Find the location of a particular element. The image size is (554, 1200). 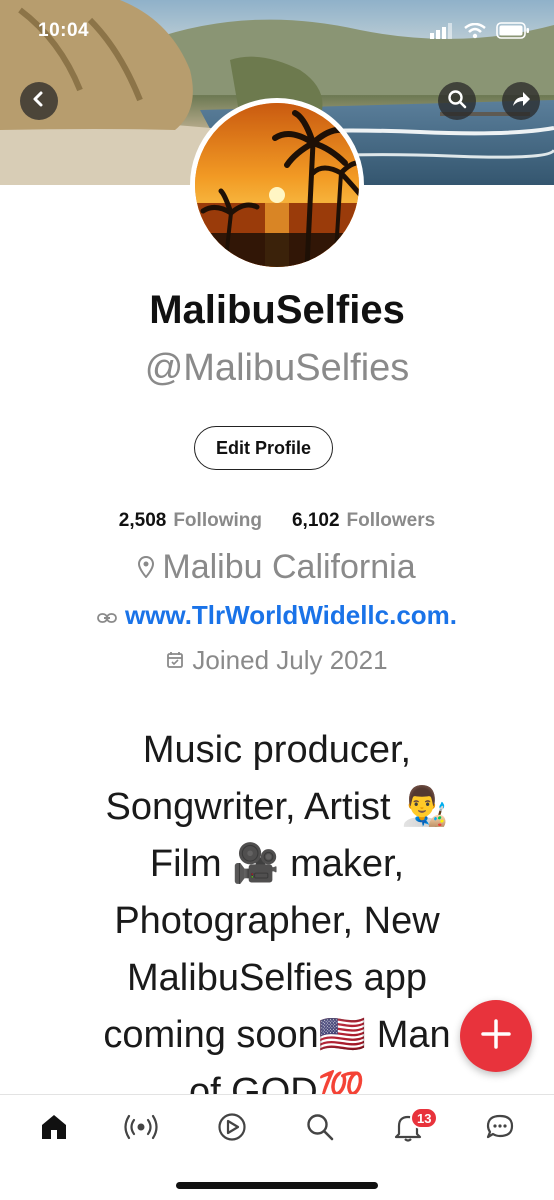

following-stat: 2,508 Following is located at coordinates (190, 521).